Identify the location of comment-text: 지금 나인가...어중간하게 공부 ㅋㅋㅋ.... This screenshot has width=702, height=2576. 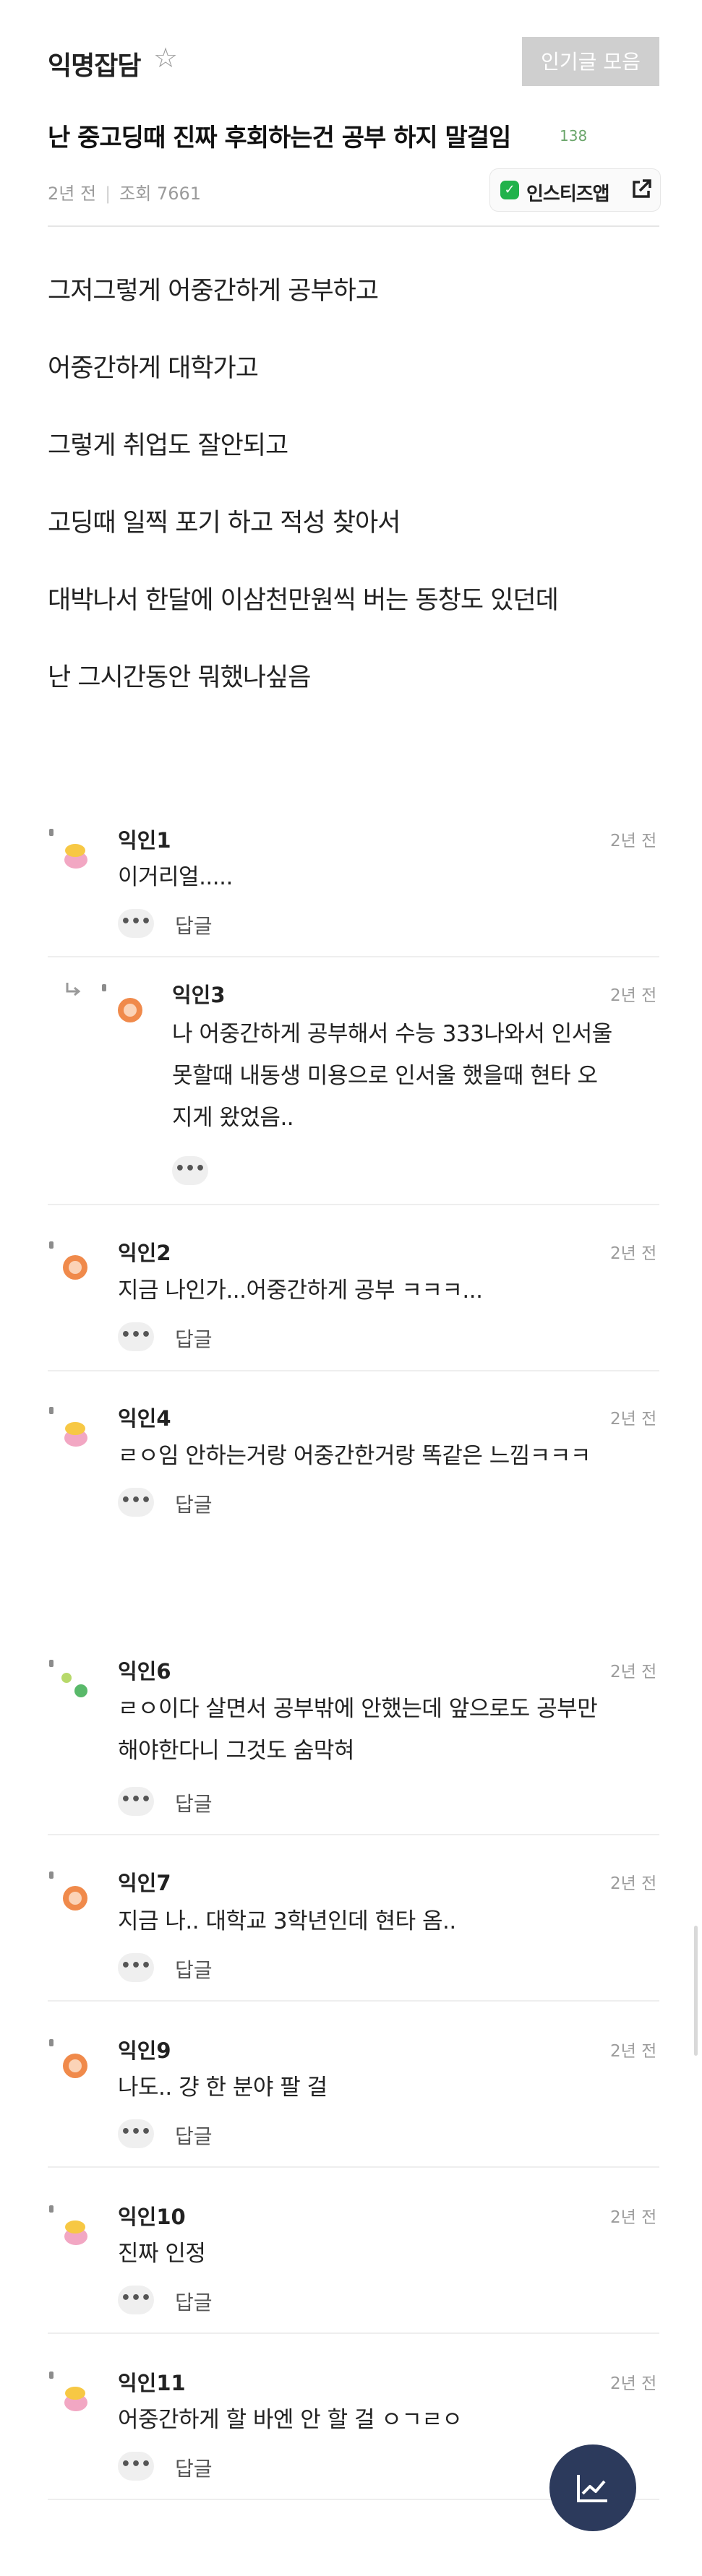
(300, 1291).